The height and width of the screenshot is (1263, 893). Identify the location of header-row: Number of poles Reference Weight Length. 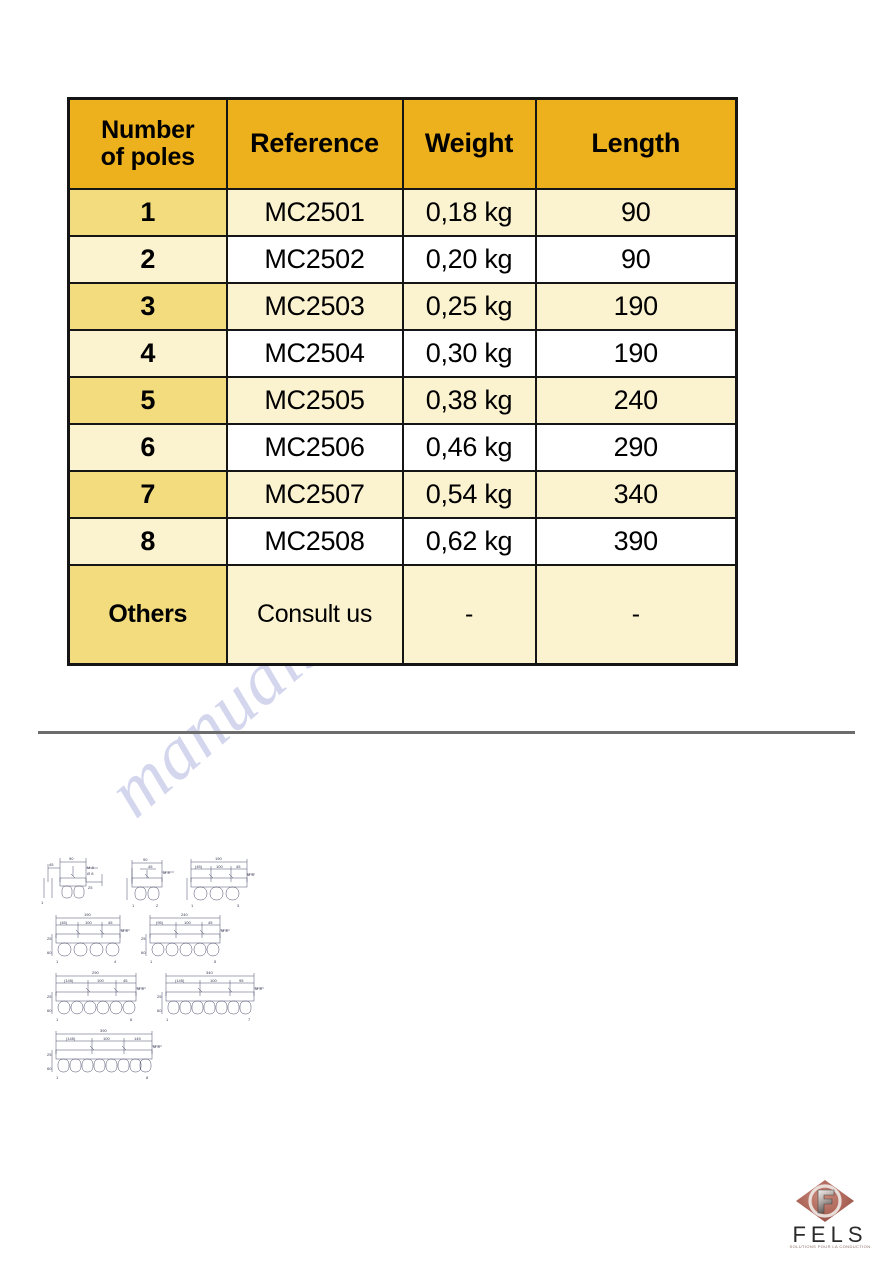
(402, 143).